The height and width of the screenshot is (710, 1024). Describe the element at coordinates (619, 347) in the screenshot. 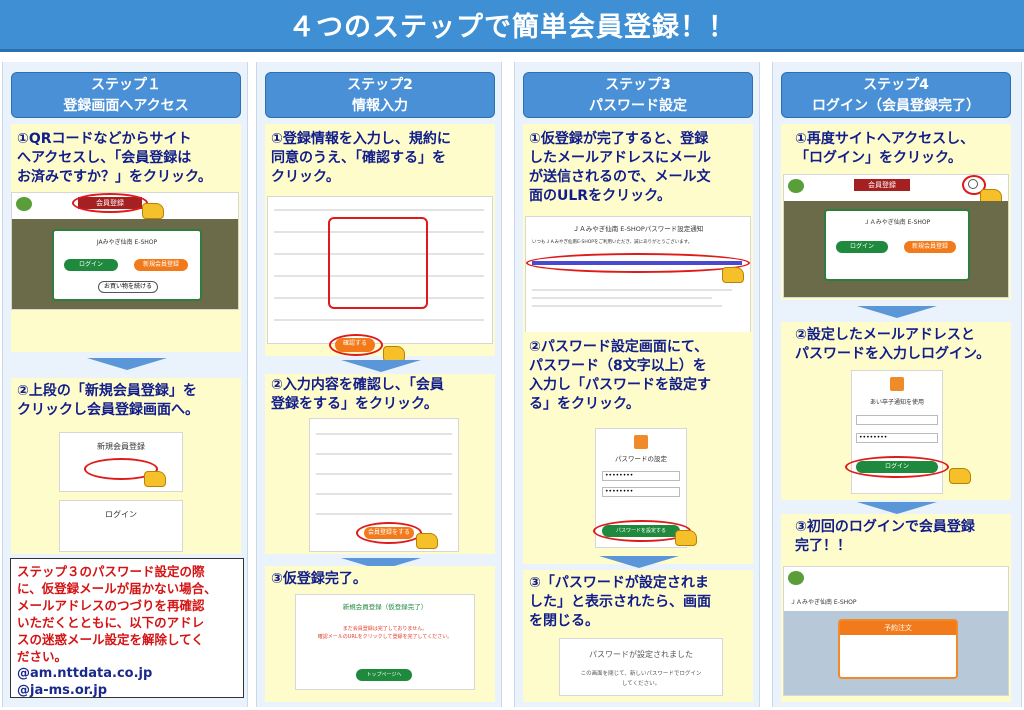

I see `step3-text-line: ②パスワード設定画面にて、` at that location.